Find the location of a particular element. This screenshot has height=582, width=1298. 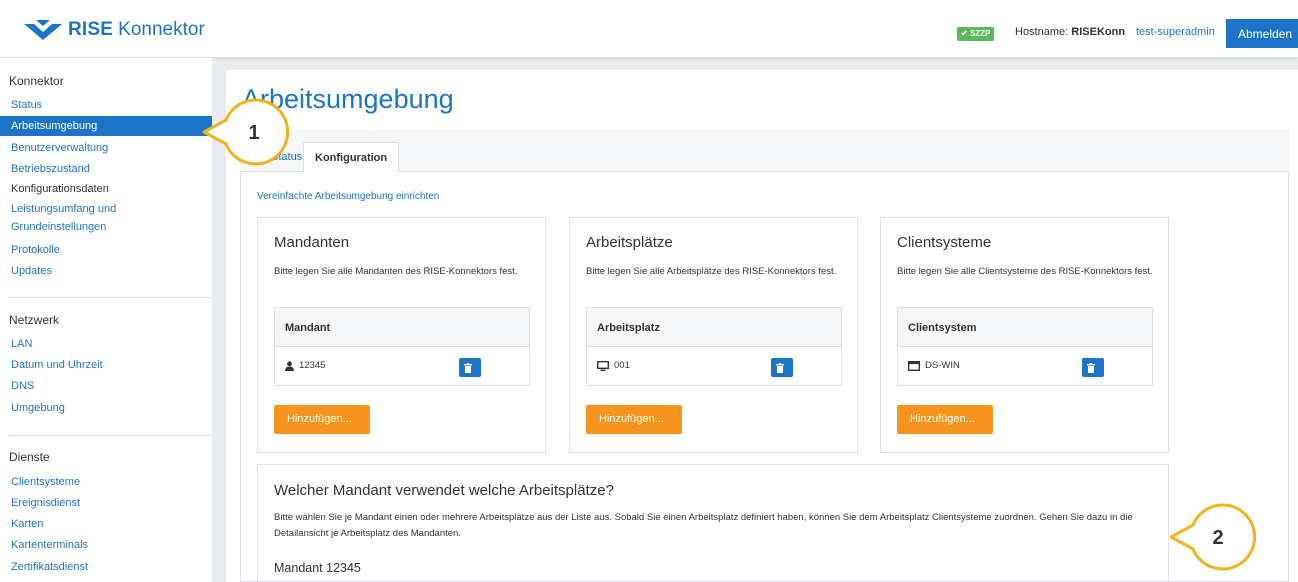

szzp-badge: ✔ SZZP is located at coordinates (976, 34).